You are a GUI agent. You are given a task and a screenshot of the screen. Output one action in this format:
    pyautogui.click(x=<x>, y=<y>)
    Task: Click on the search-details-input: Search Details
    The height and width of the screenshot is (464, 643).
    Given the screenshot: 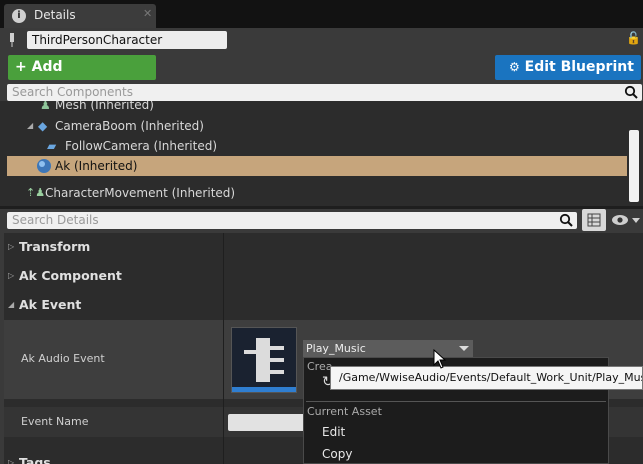 What is the action you would take?
    pyautogui.click(x=292, y=220)
    